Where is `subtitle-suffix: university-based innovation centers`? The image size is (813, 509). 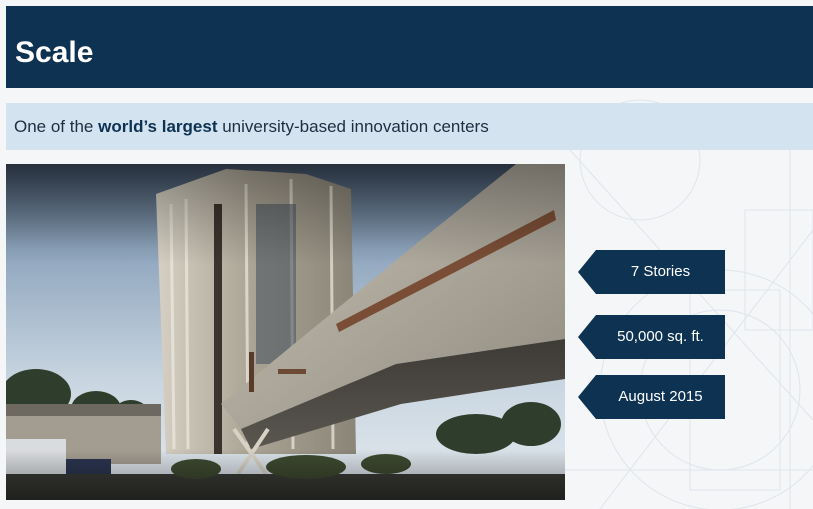
subtitle-suffix: university-based innovation centers is located at coordinates (353, 126).